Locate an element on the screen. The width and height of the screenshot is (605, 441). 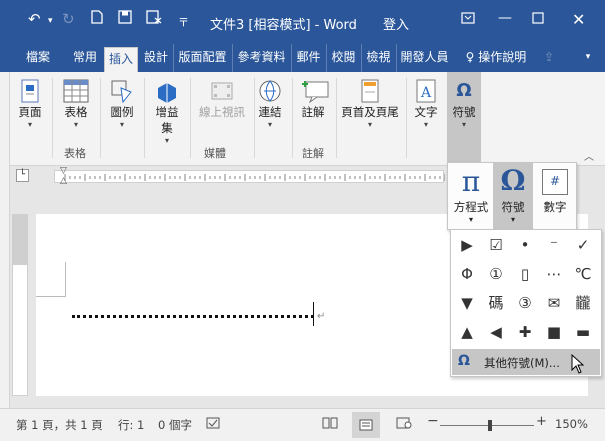
page-icon is located at coordinates (30, 91).